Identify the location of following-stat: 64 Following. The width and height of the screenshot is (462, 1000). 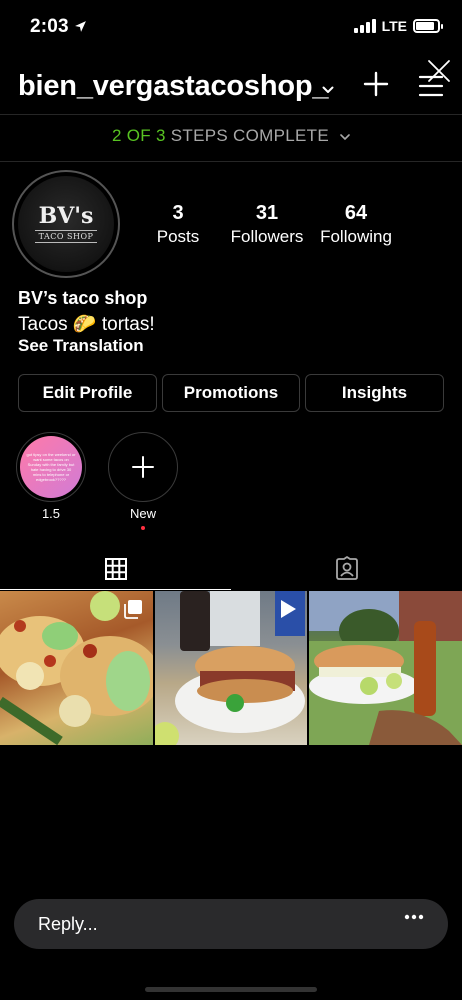
(356, 224).